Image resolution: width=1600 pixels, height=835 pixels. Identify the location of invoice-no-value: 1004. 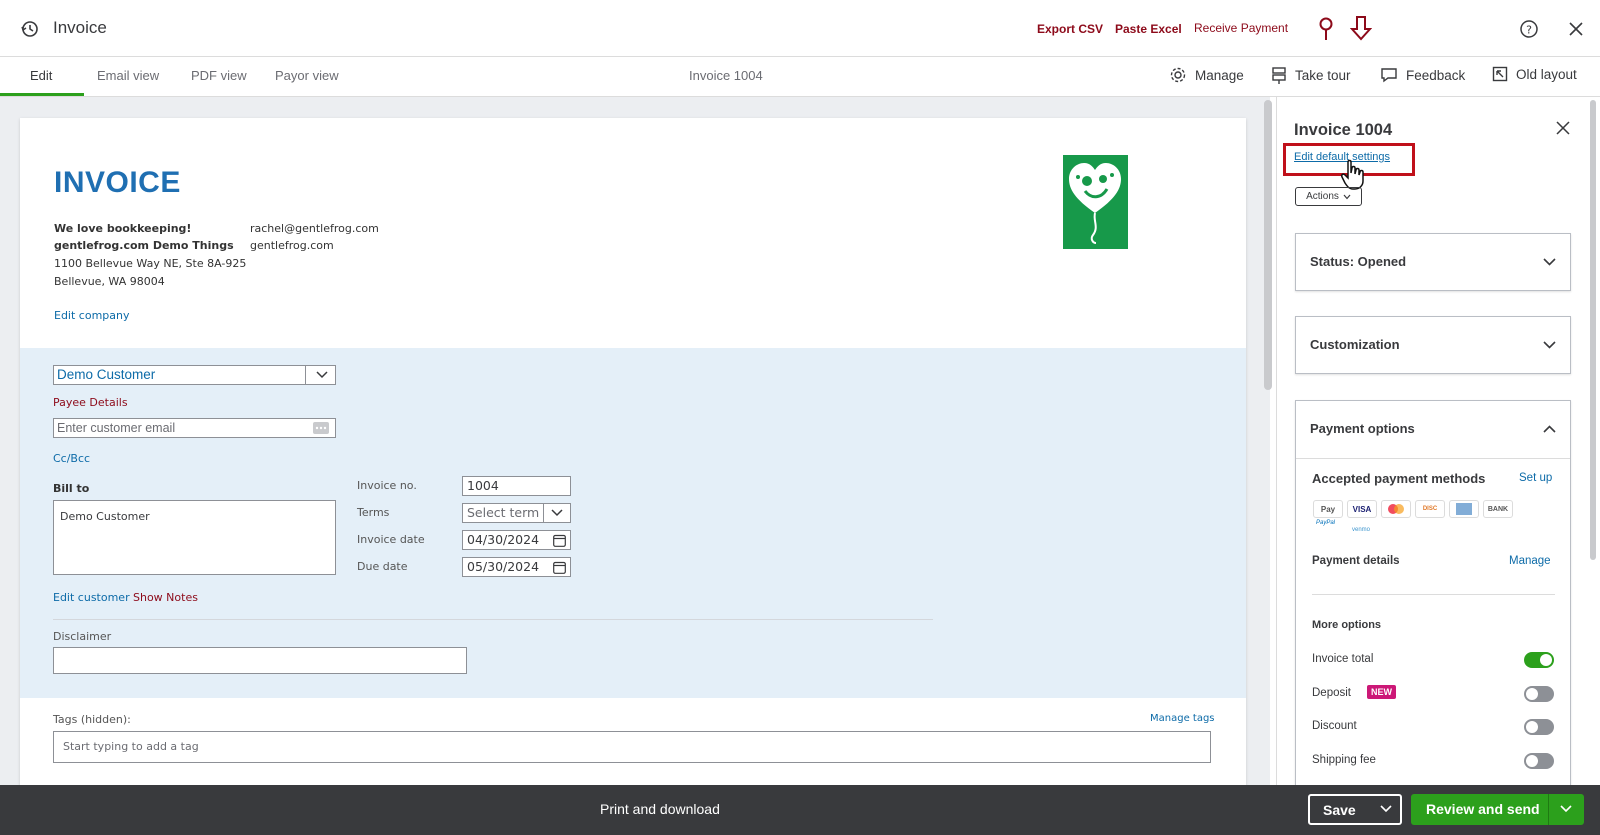
(483, 485).